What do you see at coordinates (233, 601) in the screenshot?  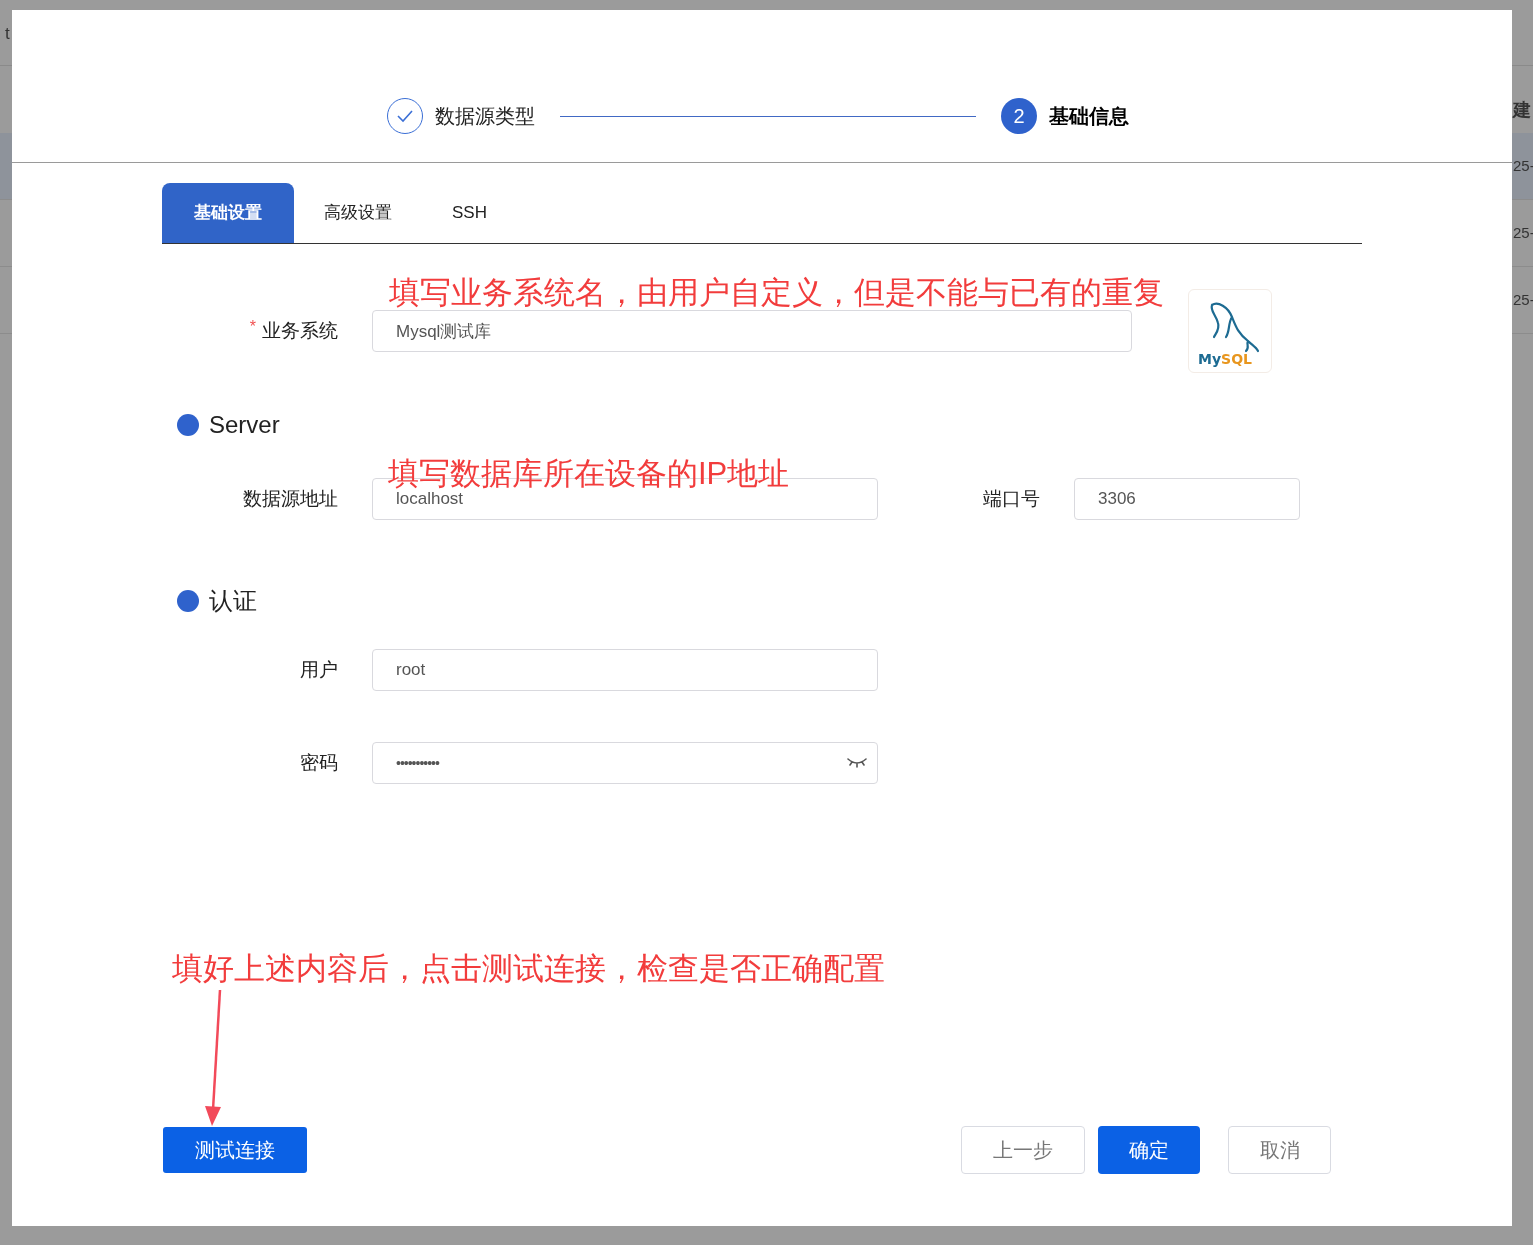 I see `section-heading: 认证` at bounding box center [233, 601].